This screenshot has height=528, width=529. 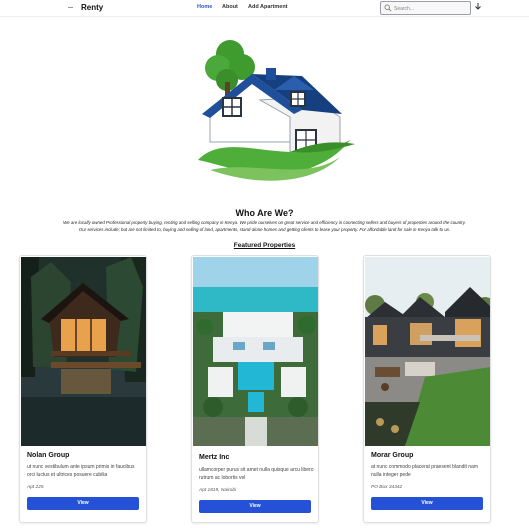 I want to click on navbar: Renty Home About Add Apartment, so click(x=264, y=8).